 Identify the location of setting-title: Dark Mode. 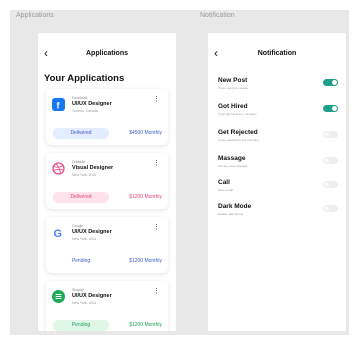
(235, 206).